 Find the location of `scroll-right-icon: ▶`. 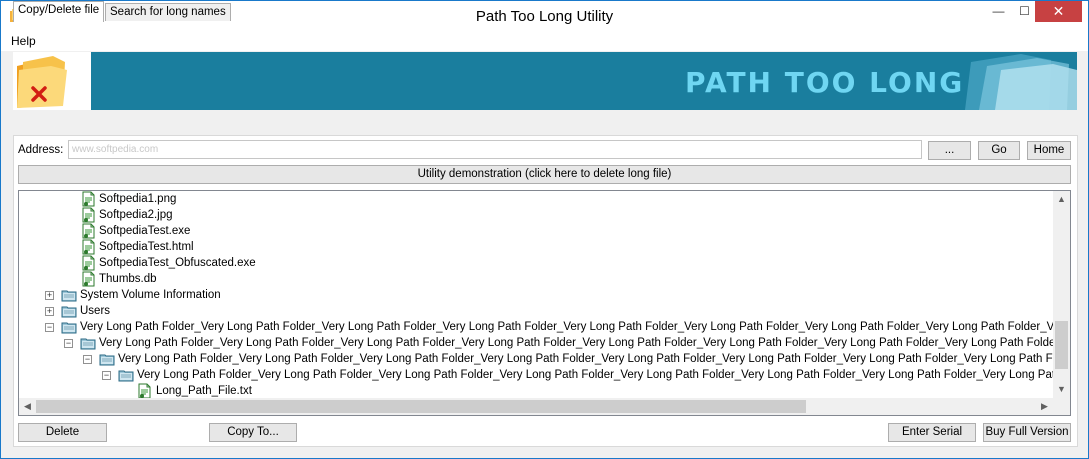

scroll-right-icon: ▶ is located at coordinates (1044, 406).